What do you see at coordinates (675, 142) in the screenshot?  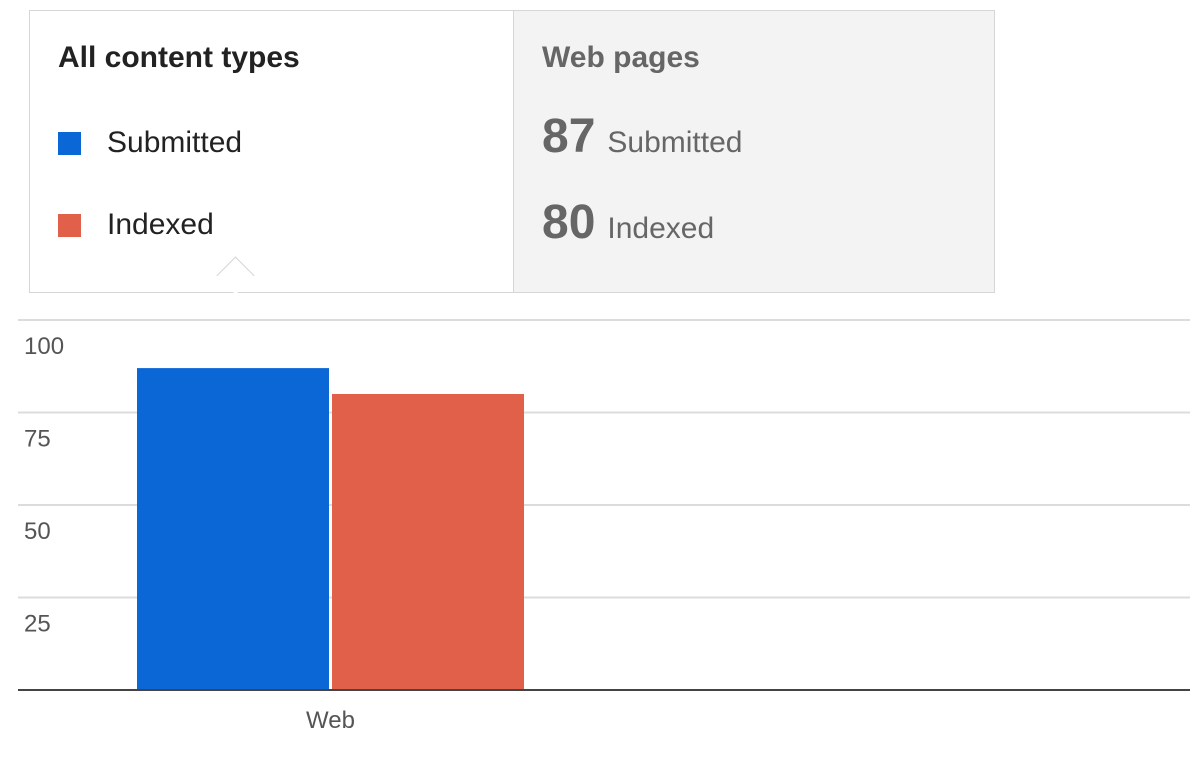 I see `web-submitted-label: Submitted` at bounding box center [675, 142].